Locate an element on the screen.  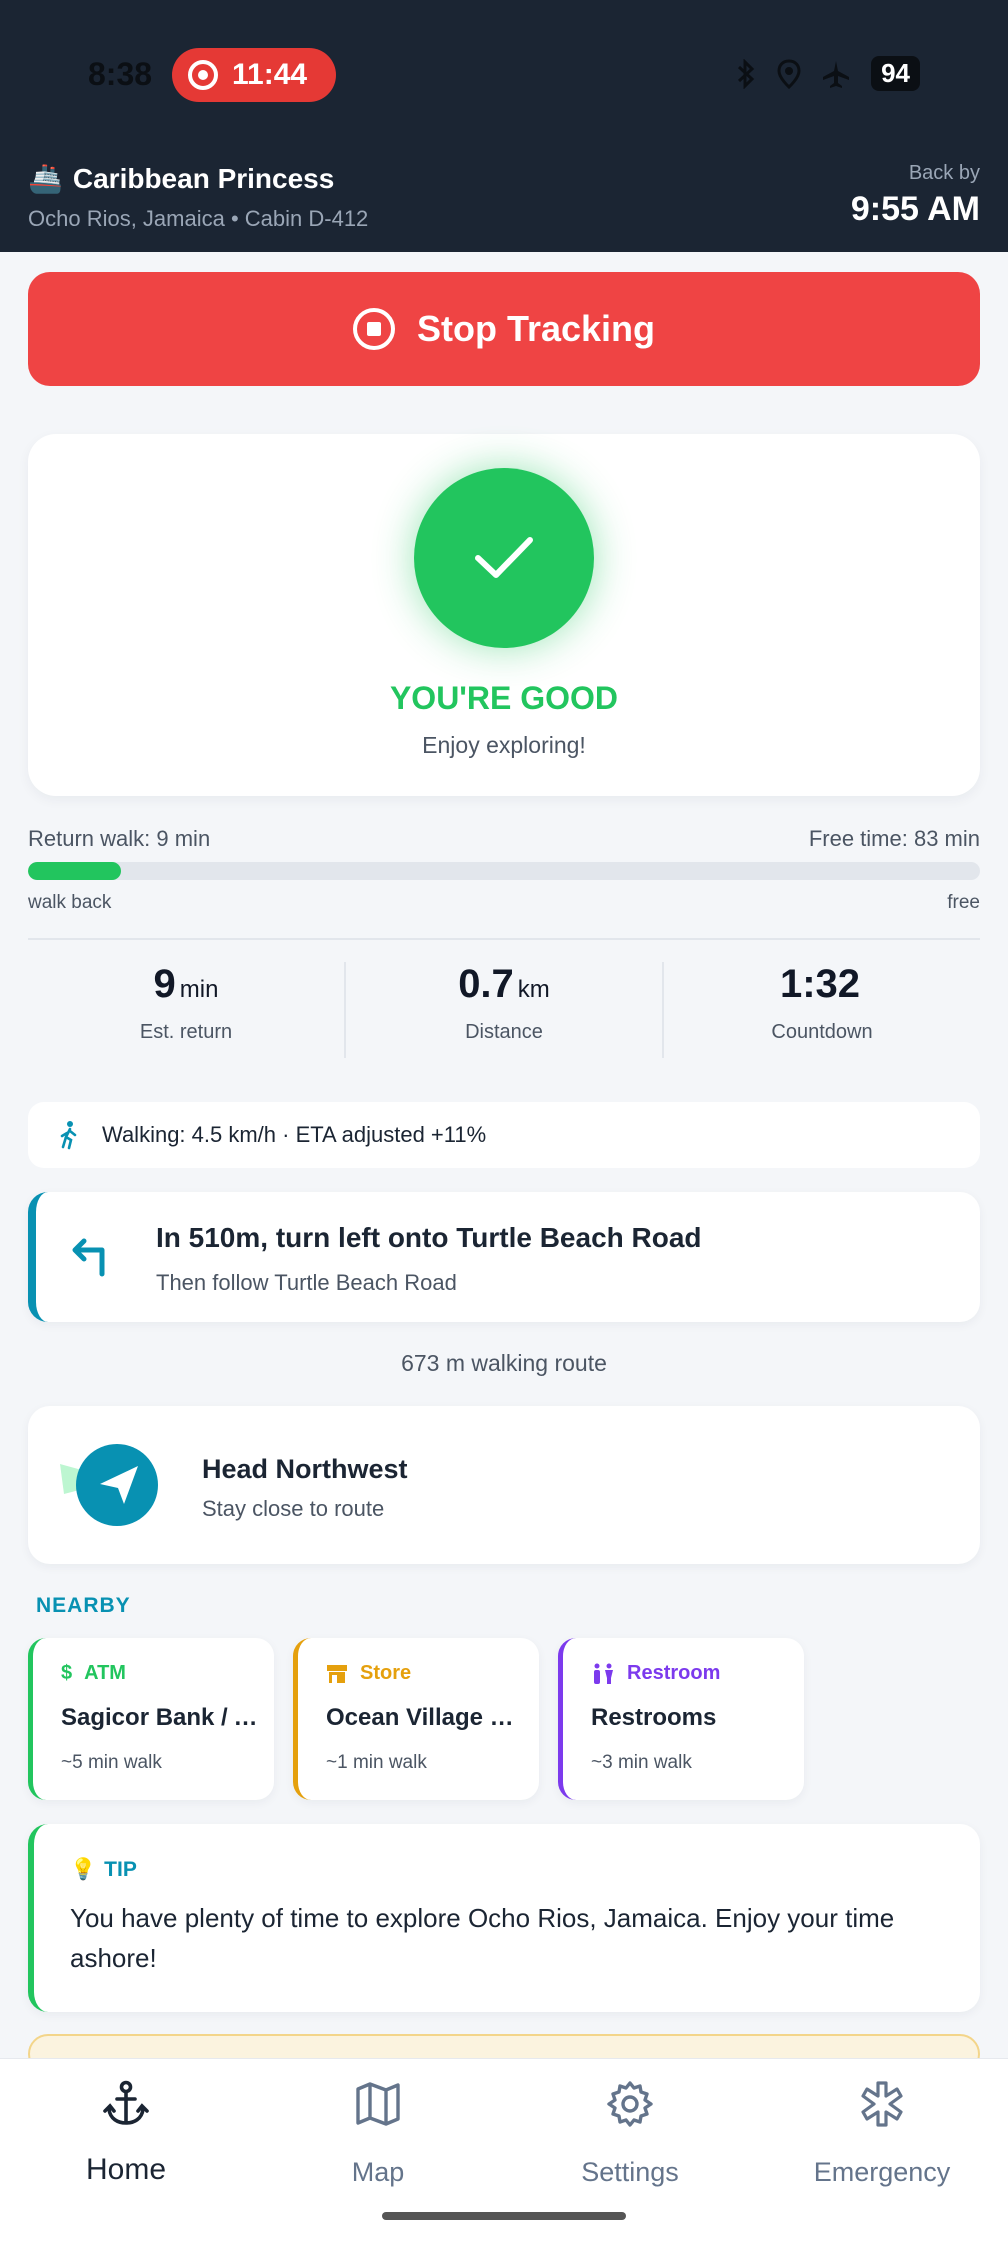
heading-subtitle: Stay close to route is located at coordinates (293, 1508).